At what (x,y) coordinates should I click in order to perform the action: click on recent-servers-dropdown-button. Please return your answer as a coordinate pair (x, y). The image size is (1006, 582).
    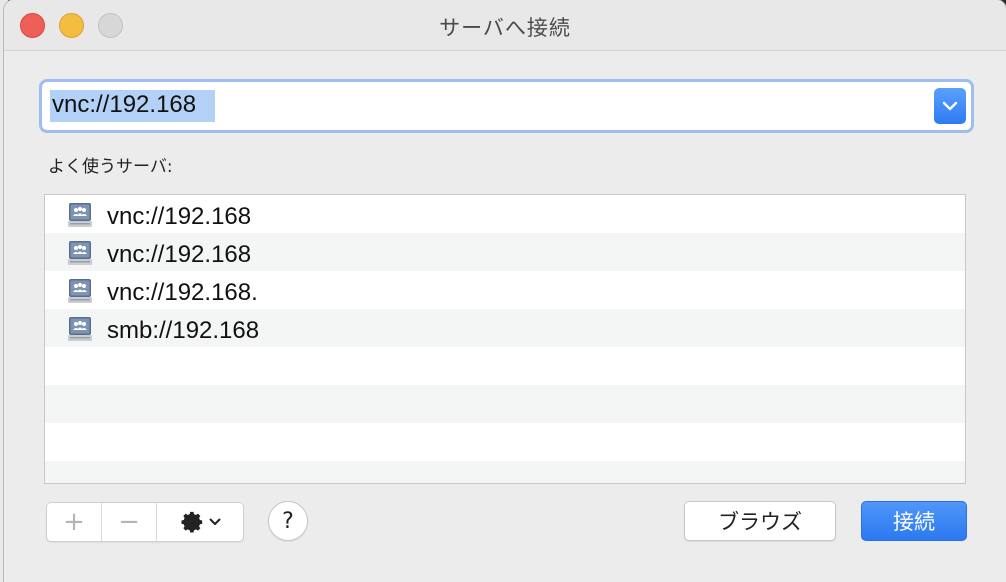
    Looking at the image, I should click on (950, 106).